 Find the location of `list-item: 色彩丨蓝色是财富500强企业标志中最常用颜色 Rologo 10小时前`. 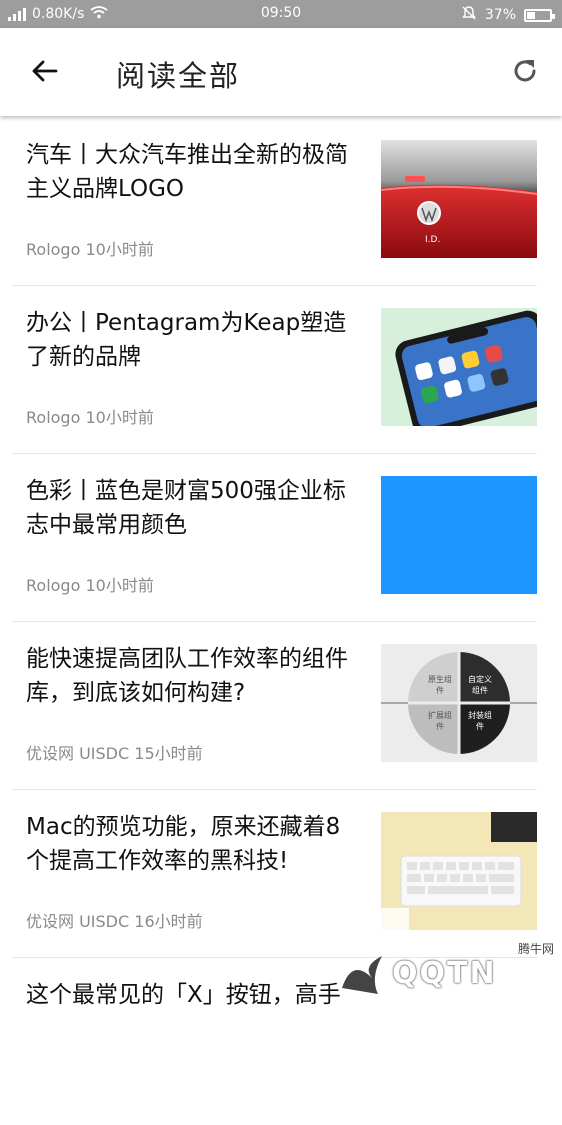

list-item: 色彩丨蓝色是财富500强企业标志中最常用颜色 Rologo 10小时前 is located at coordinates (274, 538).